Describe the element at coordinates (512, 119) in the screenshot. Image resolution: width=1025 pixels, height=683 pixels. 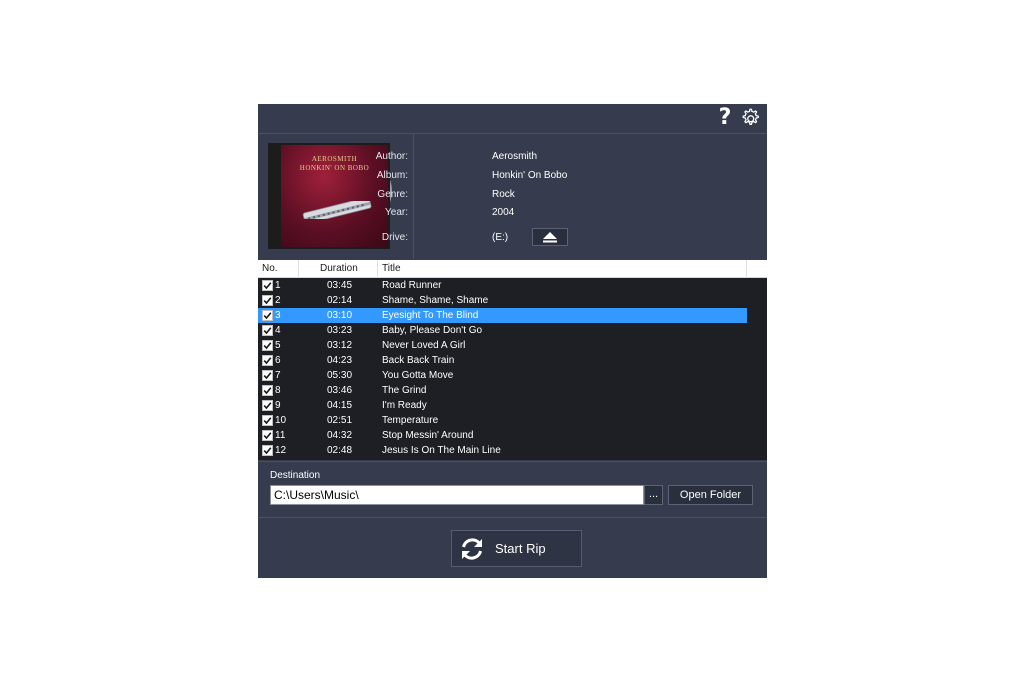
I see `top-toolbar: ?` at that location.